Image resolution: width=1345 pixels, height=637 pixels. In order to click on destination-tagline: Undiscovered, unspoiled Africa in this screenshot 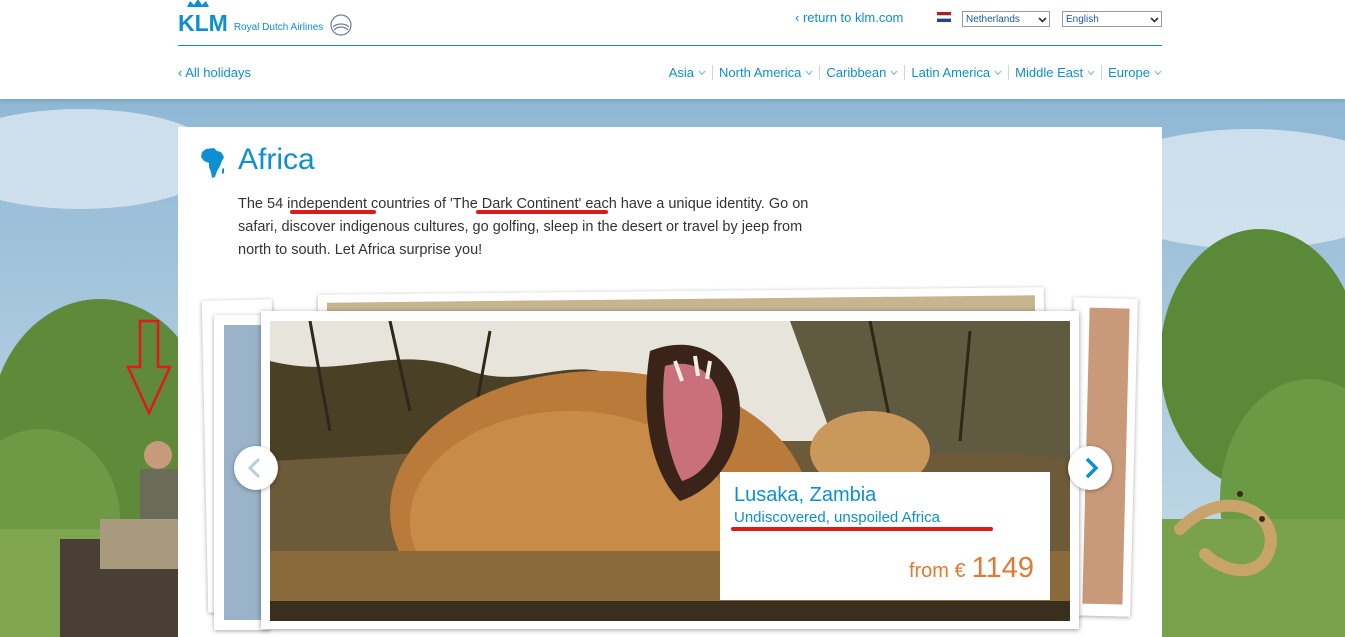, I will do `click(837, 517)`.